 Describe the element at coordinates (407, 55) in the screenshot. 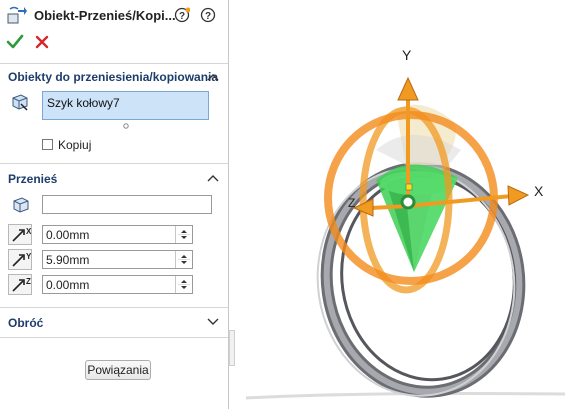

I see `axis-y-label: Y` at that location.